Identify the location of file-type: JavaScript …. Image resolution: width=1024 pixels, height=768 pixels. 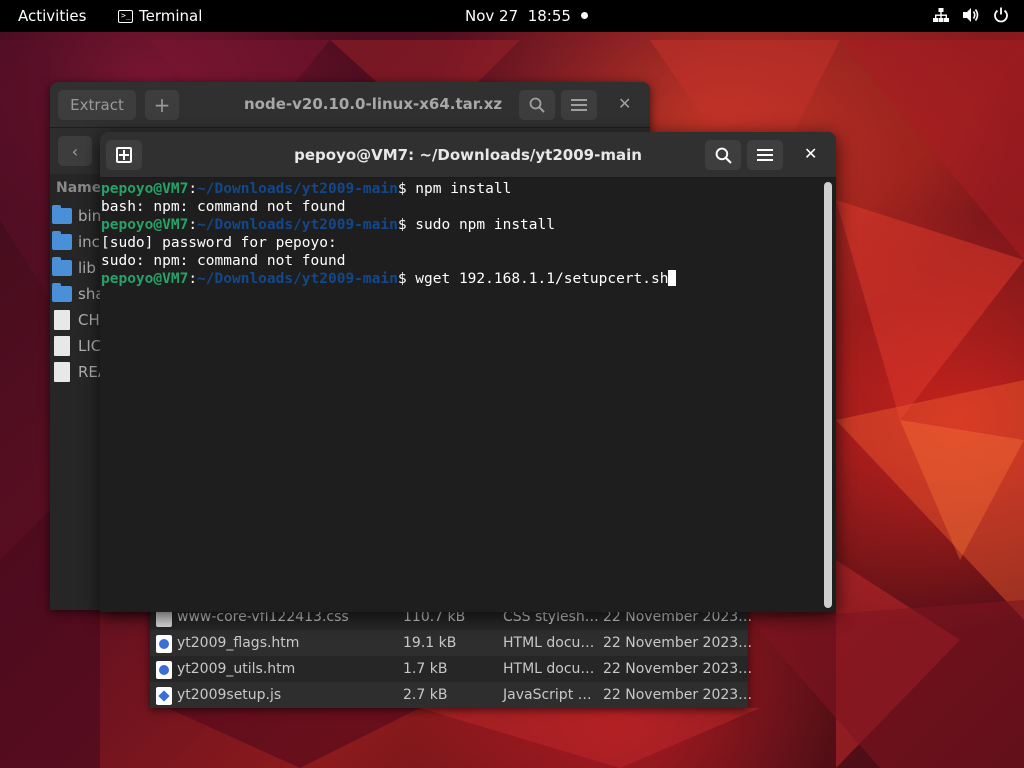
(547, 695).